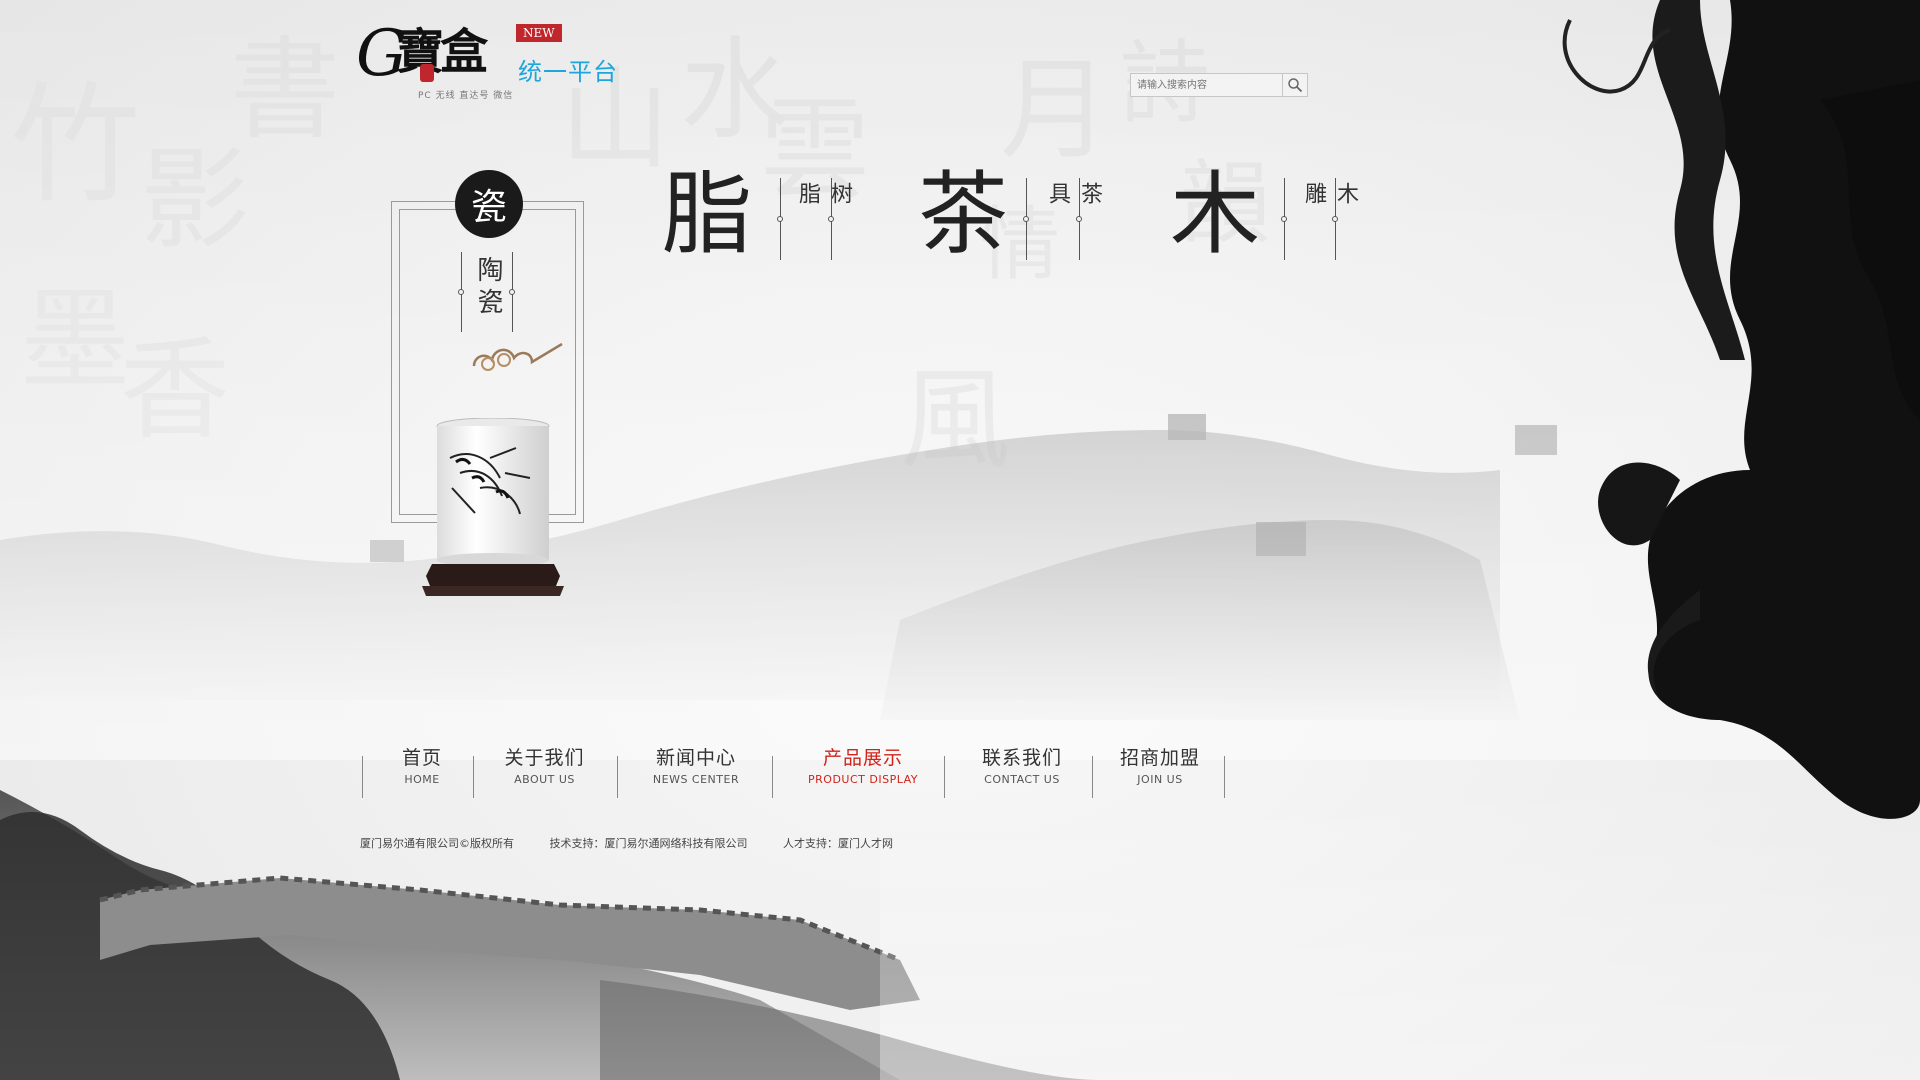 The image size is (1920, 1080). Describe the element at coordinates (544, 779) in the screenshot. I see `nav-sublabel: ABOUT US` at that location.